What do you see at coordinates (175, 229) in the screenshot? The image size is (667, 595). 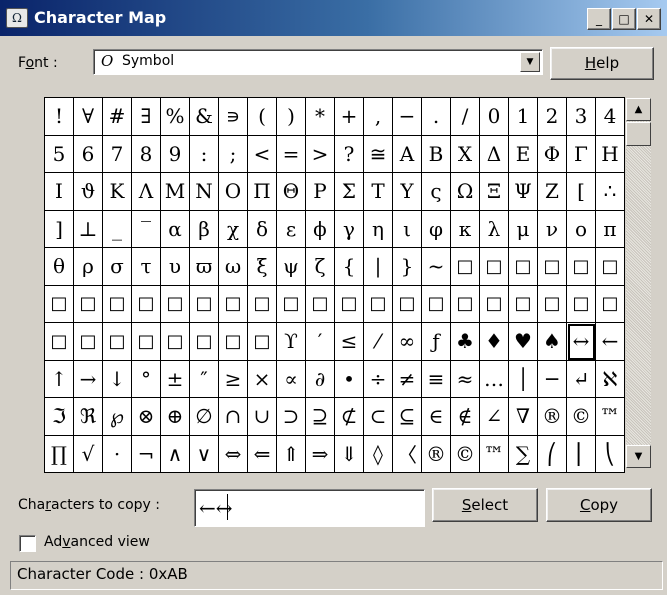 I see `character-cell: α` at bounding box center [175, 229].